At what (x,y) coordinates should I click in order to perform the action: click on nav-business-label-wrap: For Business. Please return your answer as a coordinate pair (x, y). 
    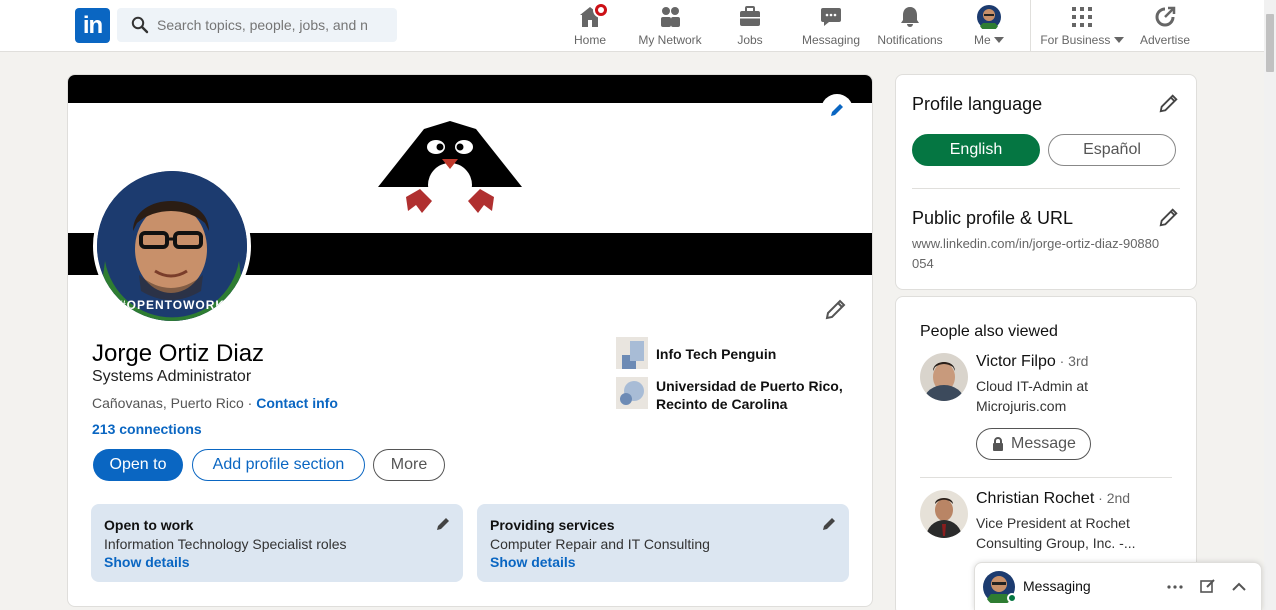
    Looking at the image, I should click on (1082, 40).